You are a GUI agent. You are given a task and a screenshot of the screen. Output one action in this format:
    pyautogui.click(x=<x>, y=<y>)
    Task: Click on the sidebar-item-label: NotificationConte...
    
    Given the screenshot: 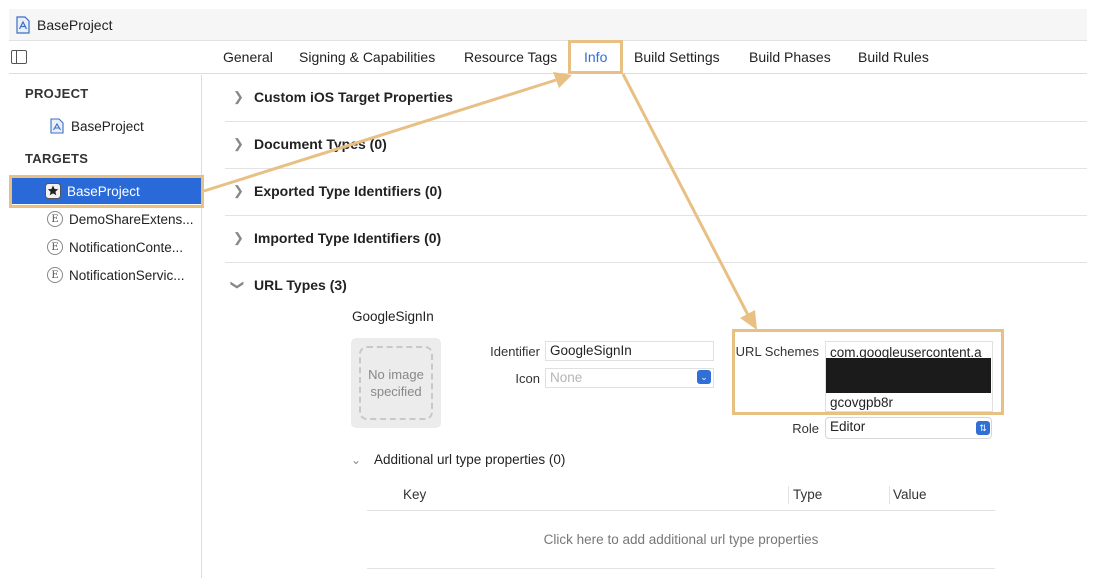 What is the action you would take?
    pyautogui.click(x=126, y=247)
    